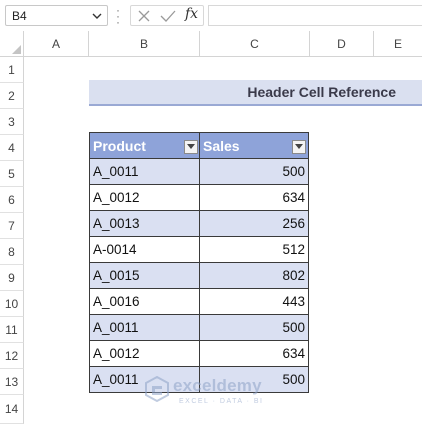  Describe the element at coordinates (217, 385) in the screenshot. I see `watermark-name: exceldemy` at that location.